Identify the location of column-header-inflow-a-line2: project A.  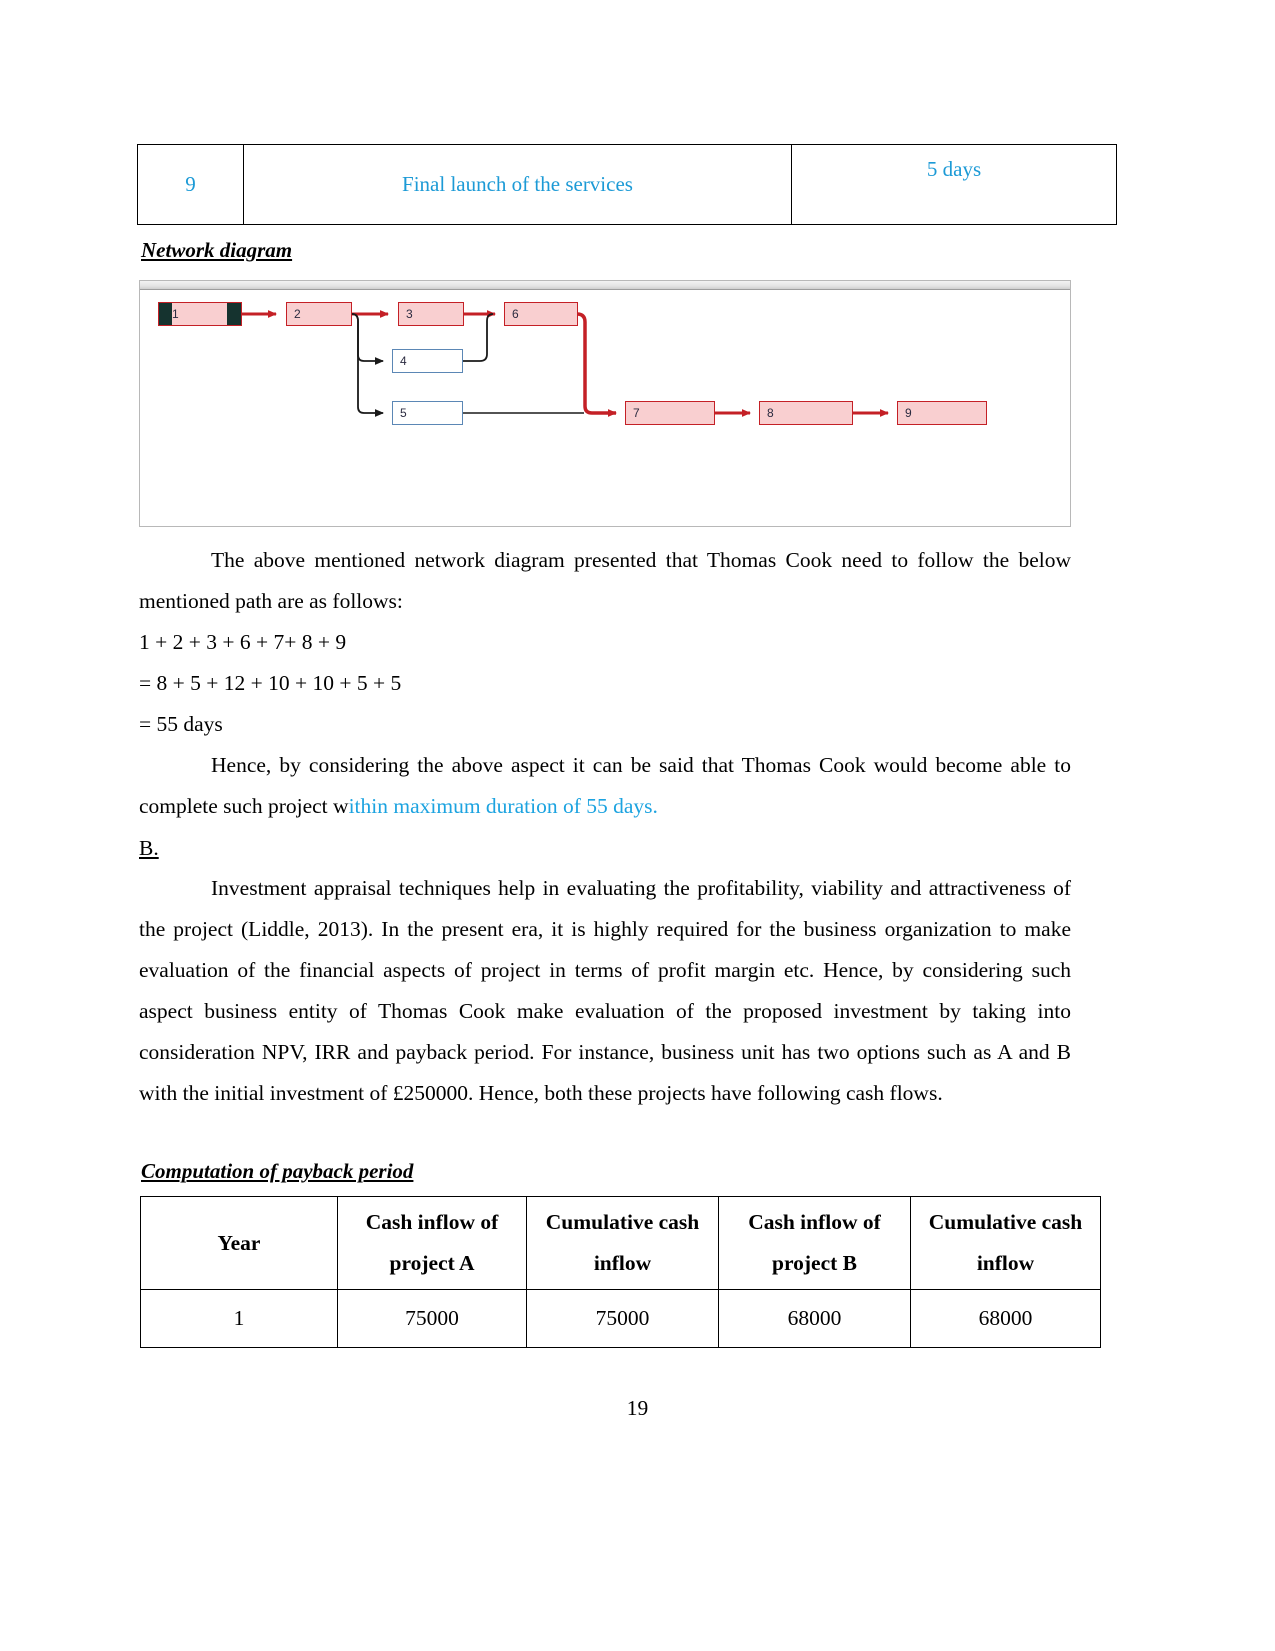
(432, 1263).